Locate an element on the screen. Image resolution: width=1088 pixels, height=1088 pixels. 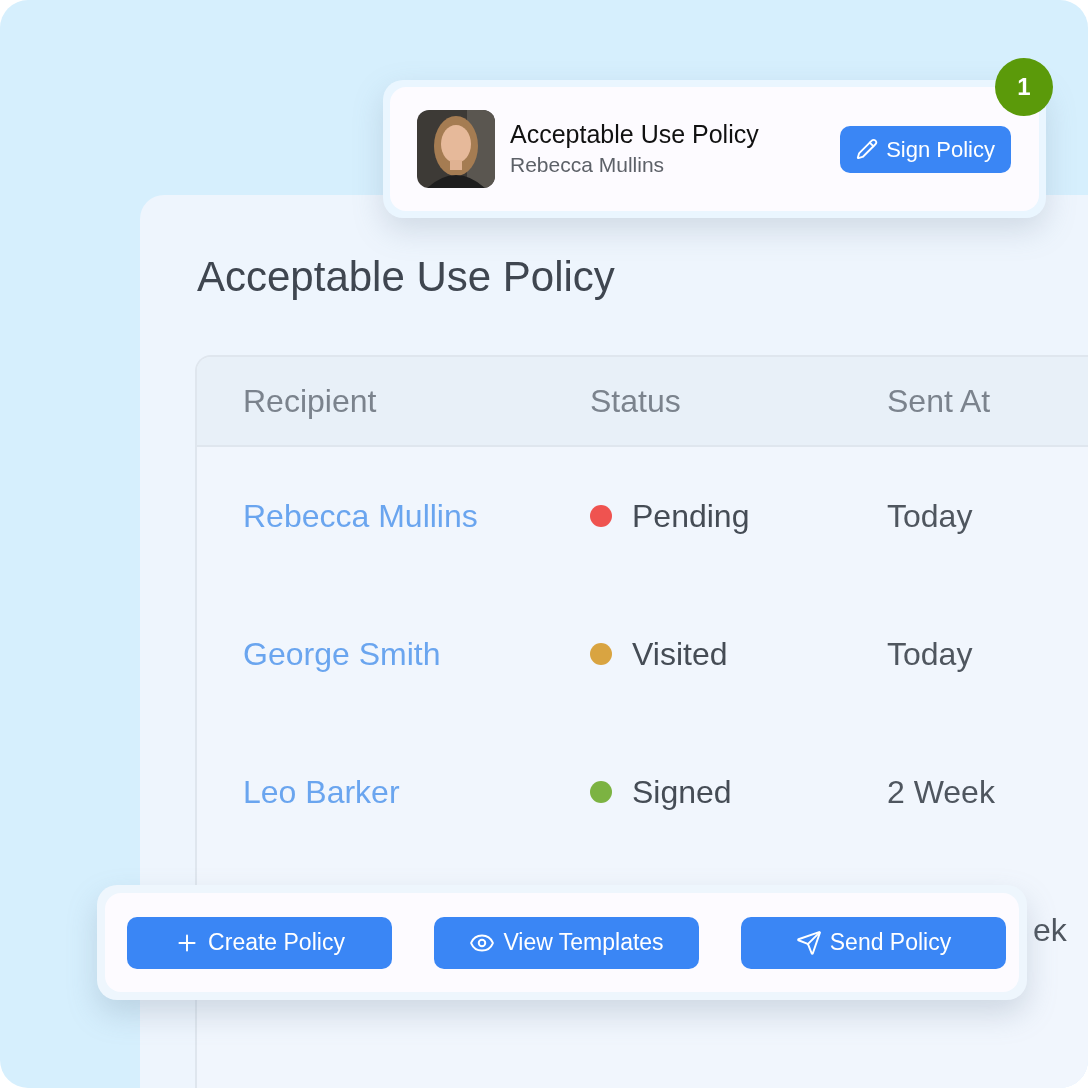
notification-badge: 1 is located at coordinates (1024, 87).